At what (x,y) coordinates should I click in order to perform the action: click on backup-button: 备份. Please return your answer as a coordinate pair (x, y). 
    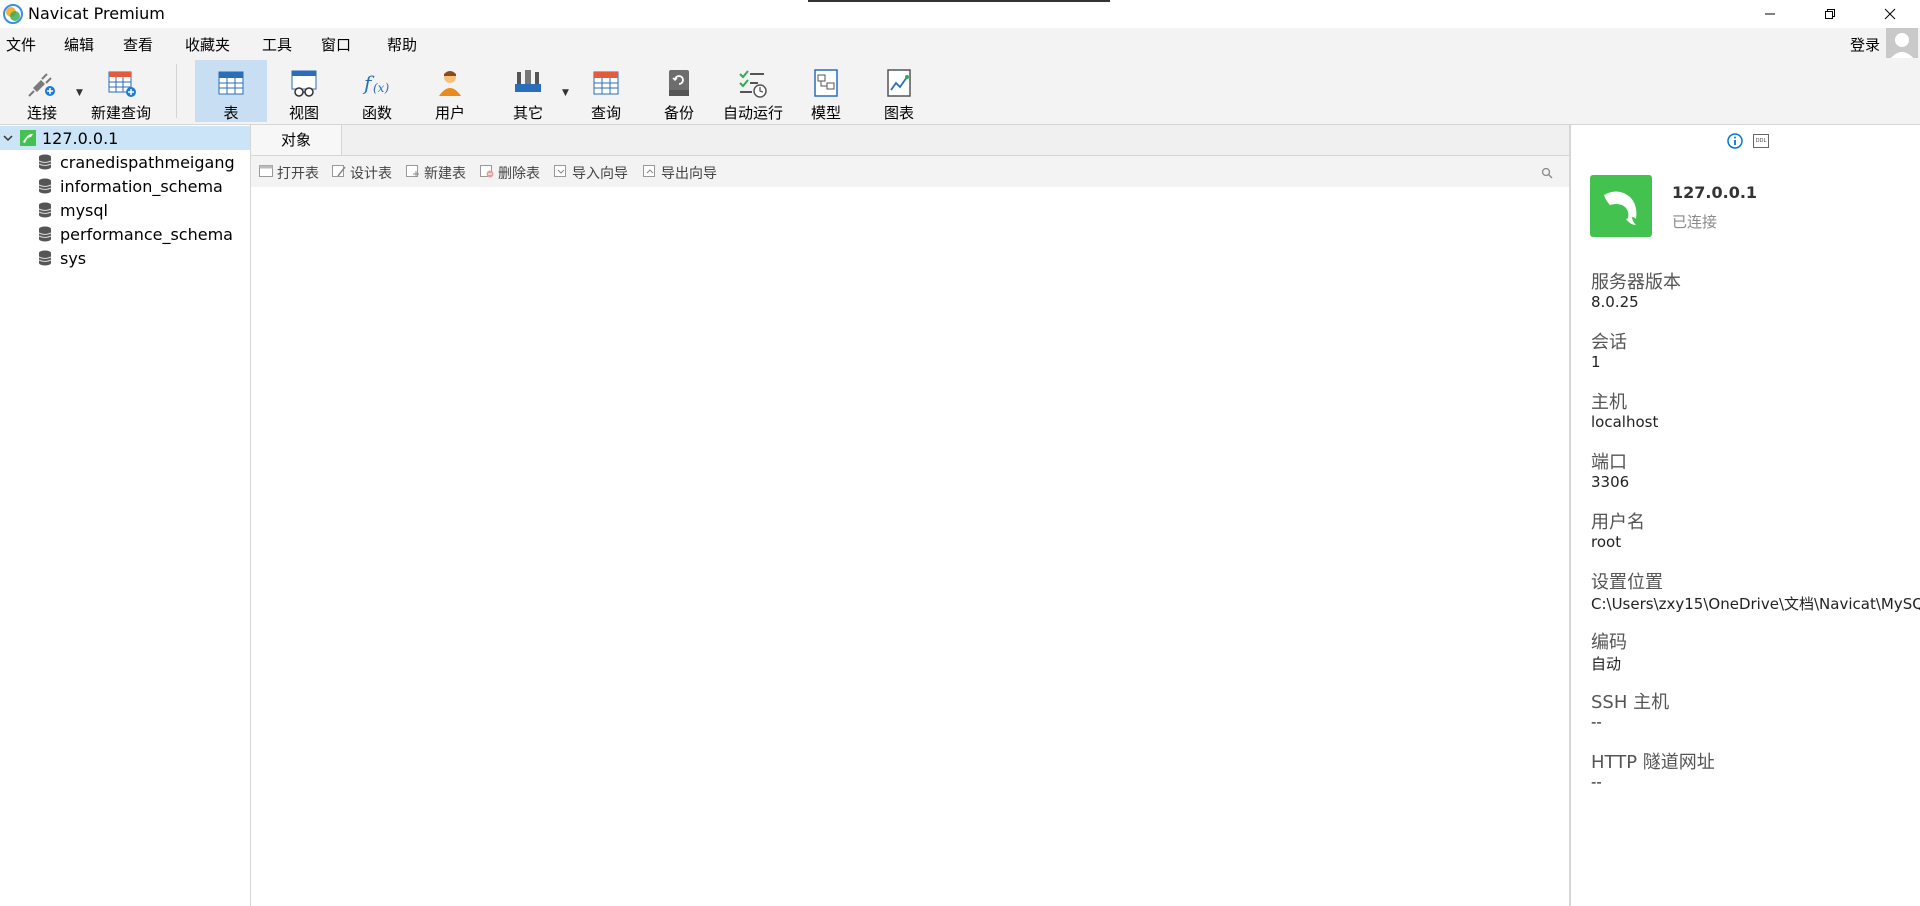
    Looking at the image, I should click on (679, 91).